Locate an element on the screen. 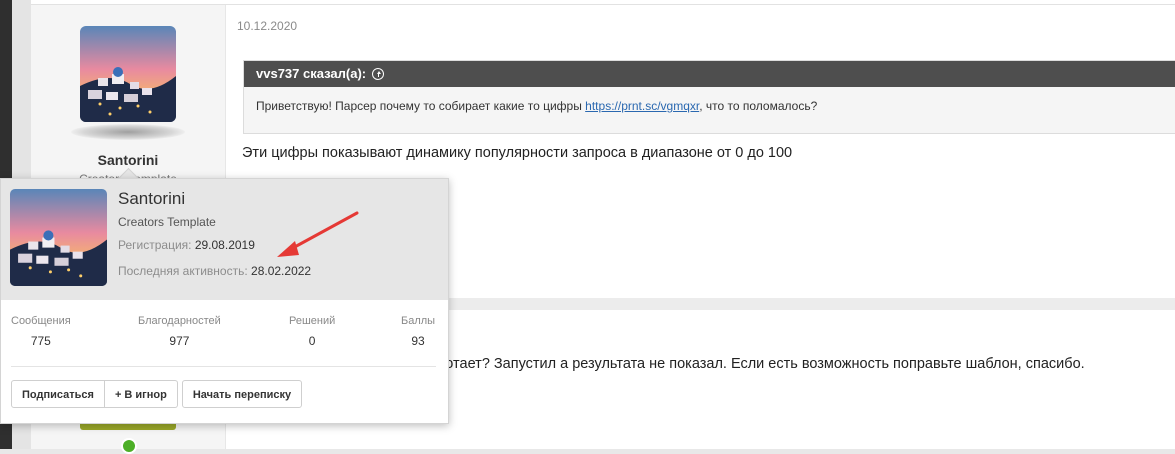 The image size is (1175, 454). stat-value: 775 is located at coordinates (40, 341).